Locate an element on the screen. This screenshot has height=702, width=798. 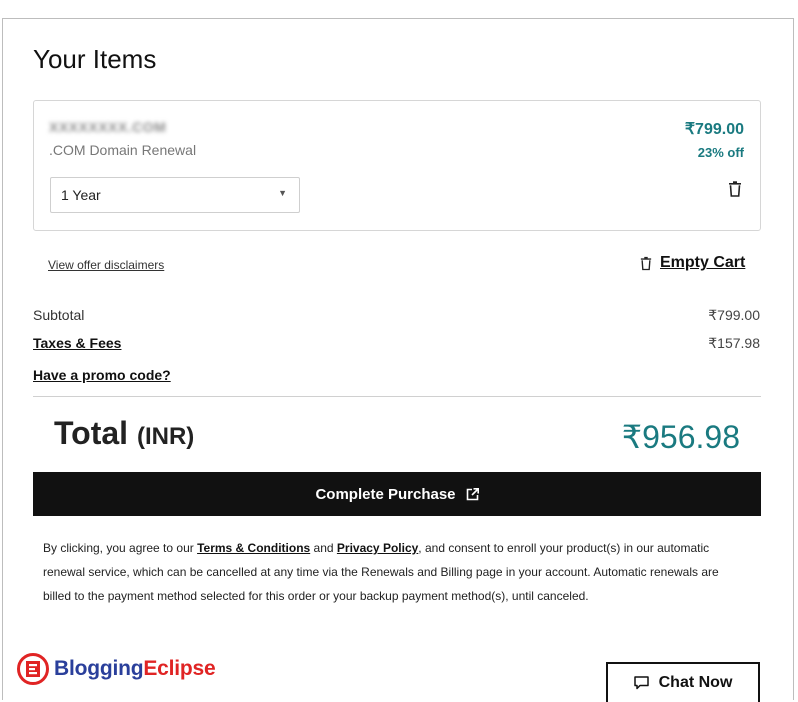
chat-now-label: Chat Now is located at coordinates (695, 682).